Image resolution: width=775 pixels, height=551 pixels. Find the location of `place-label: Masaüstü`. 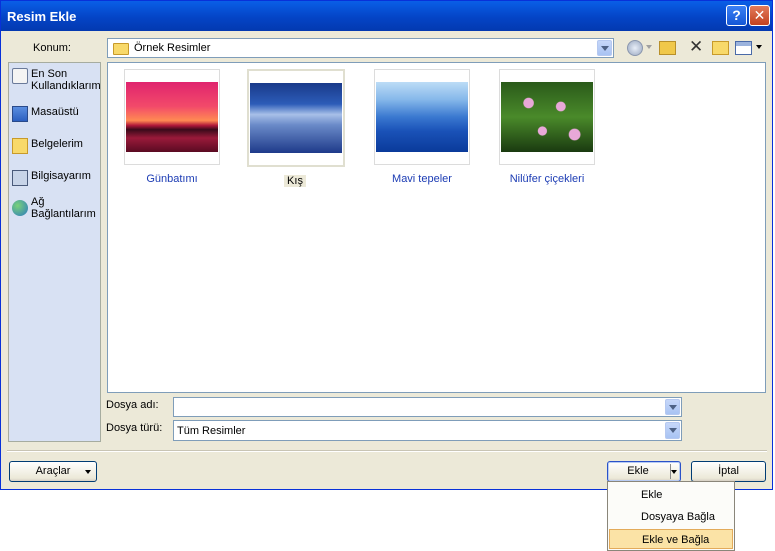

place-label: Masaüstü is located at coordinates (55, 112).